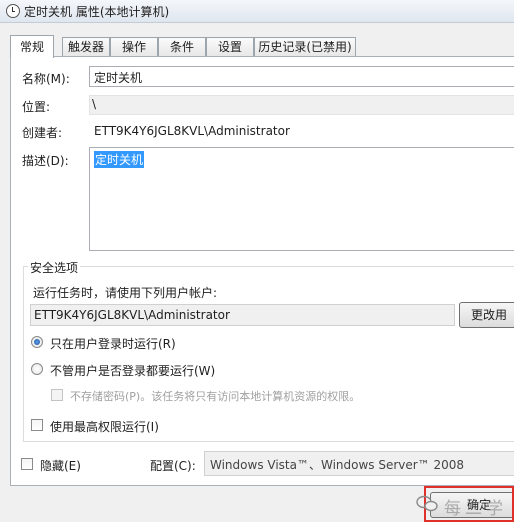 The width and height of the screenshot is (514, 522). I want to click on tab-general: 常规, so click(32, 46).